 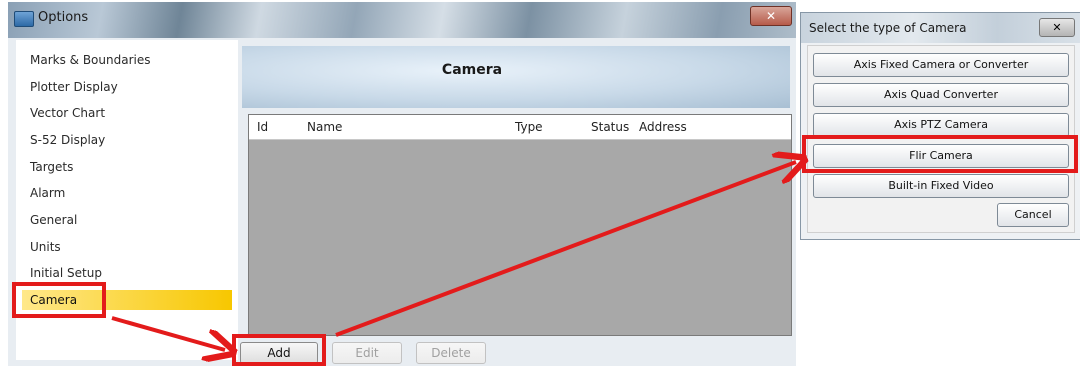 I want to click on arrow-camera-to-add, so click(x=168, y=333).